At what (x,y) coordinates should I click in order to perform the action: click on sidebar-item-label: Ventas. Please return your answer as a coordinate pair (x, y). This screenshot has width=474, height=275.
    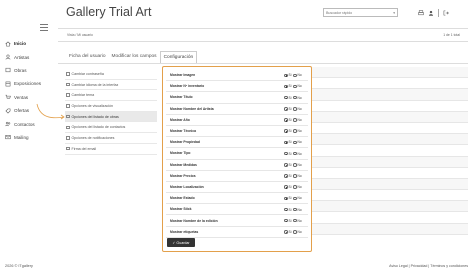
    Looking at the image, I should click on (21, 97).